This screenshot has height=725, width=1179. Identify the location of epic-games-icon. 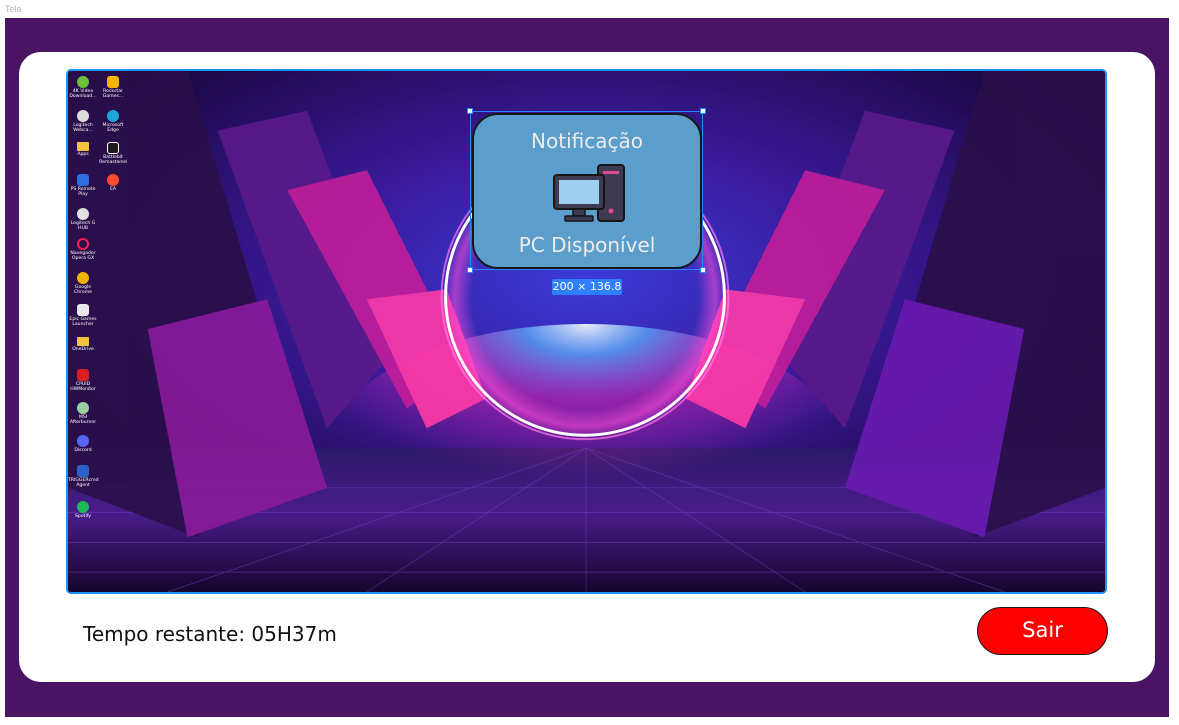
(83, 310).